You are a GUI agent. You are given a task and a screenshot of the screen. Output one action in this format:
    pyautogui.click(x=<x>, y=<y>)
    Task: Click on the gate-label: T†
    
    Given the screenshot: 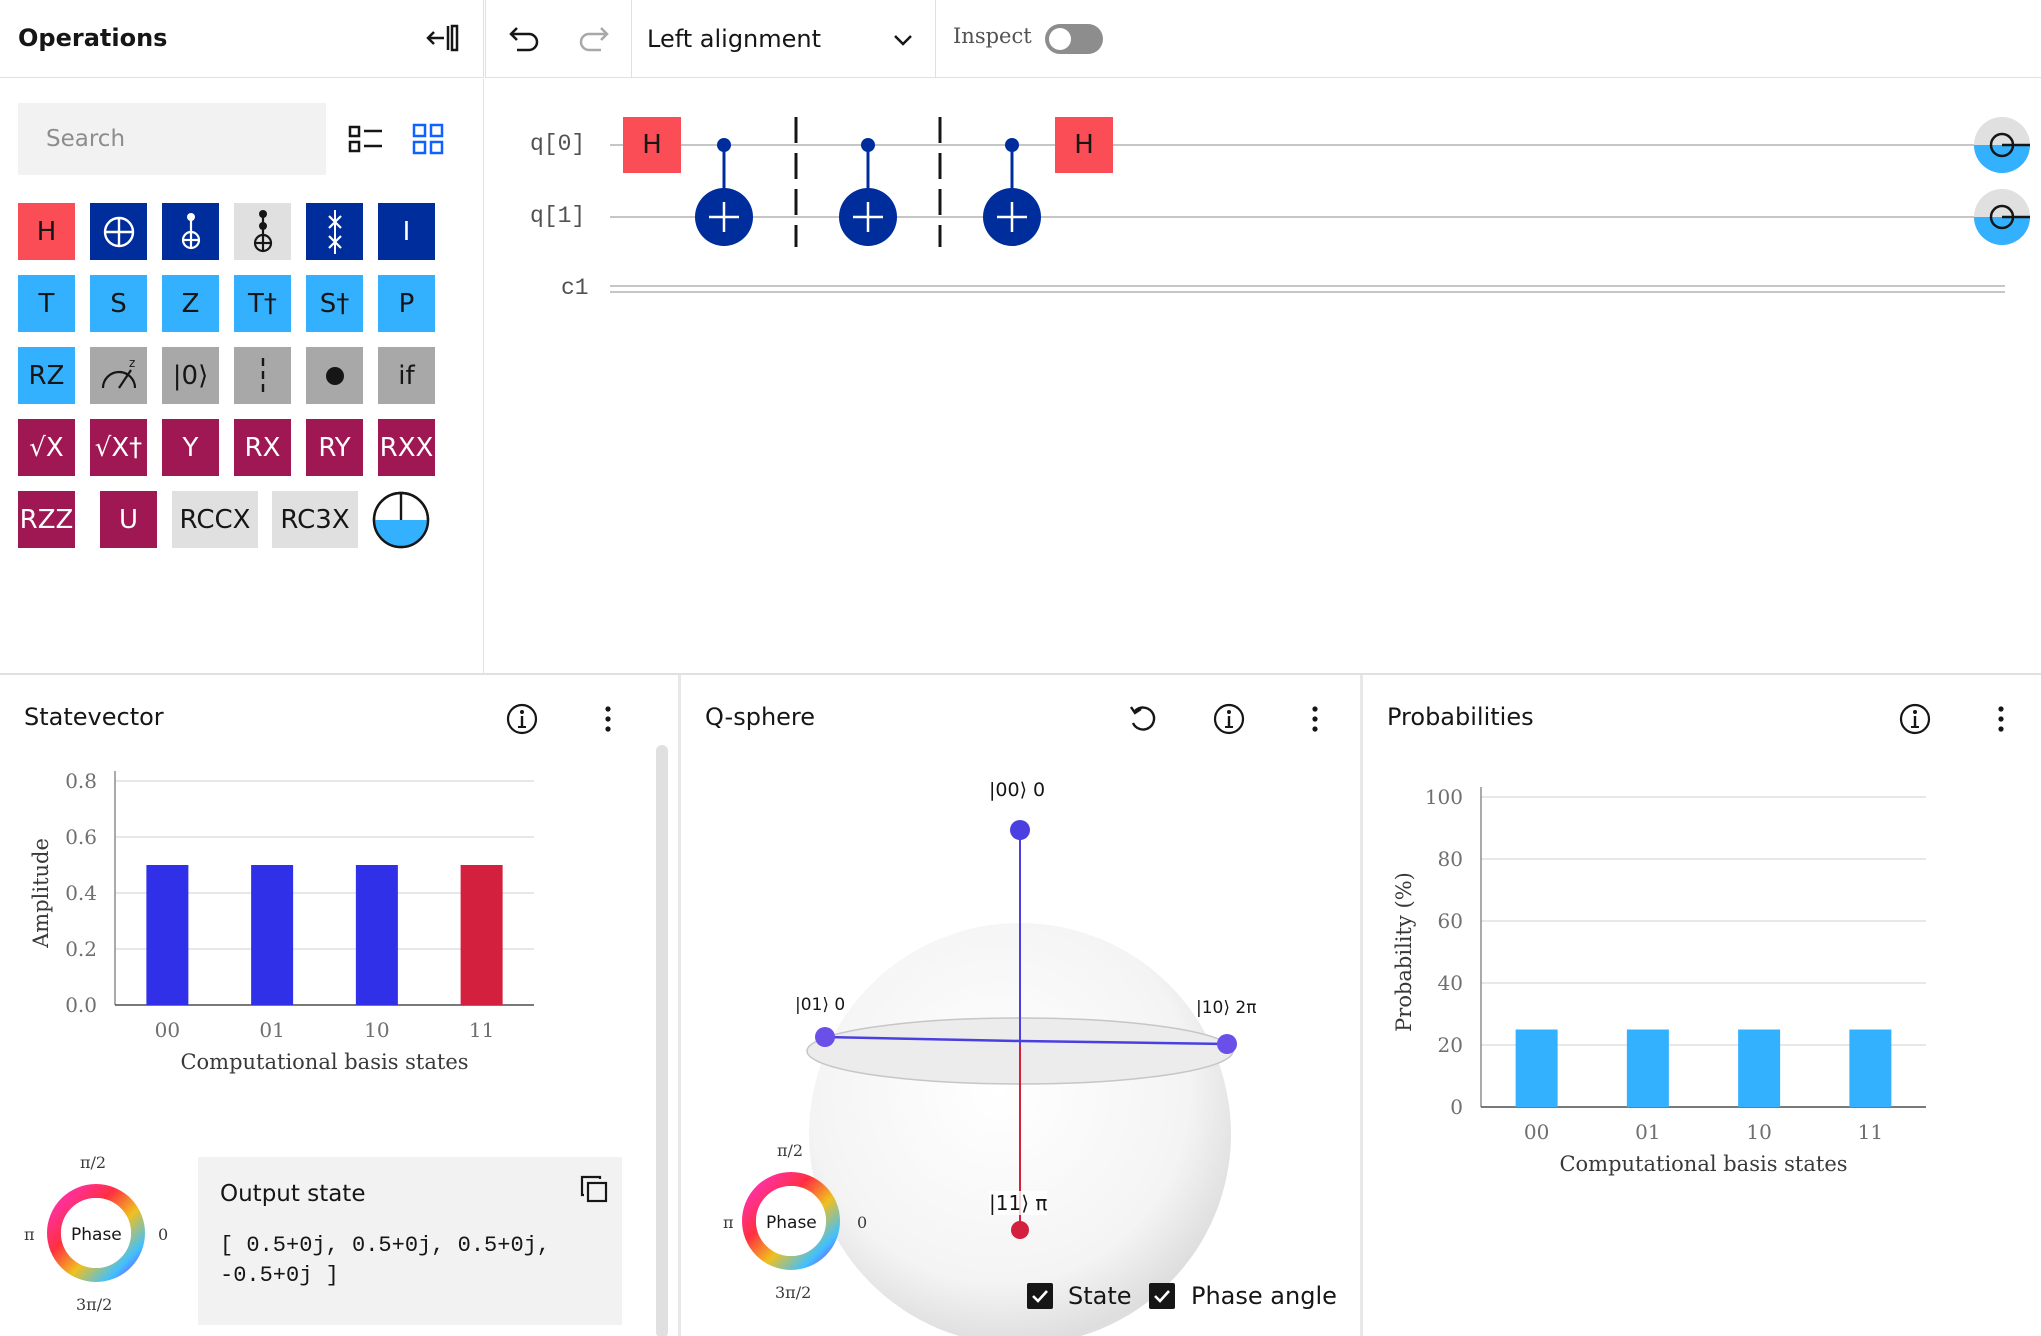 What is the action you would take?
    pyautogui.click(x=262, y=303)
    